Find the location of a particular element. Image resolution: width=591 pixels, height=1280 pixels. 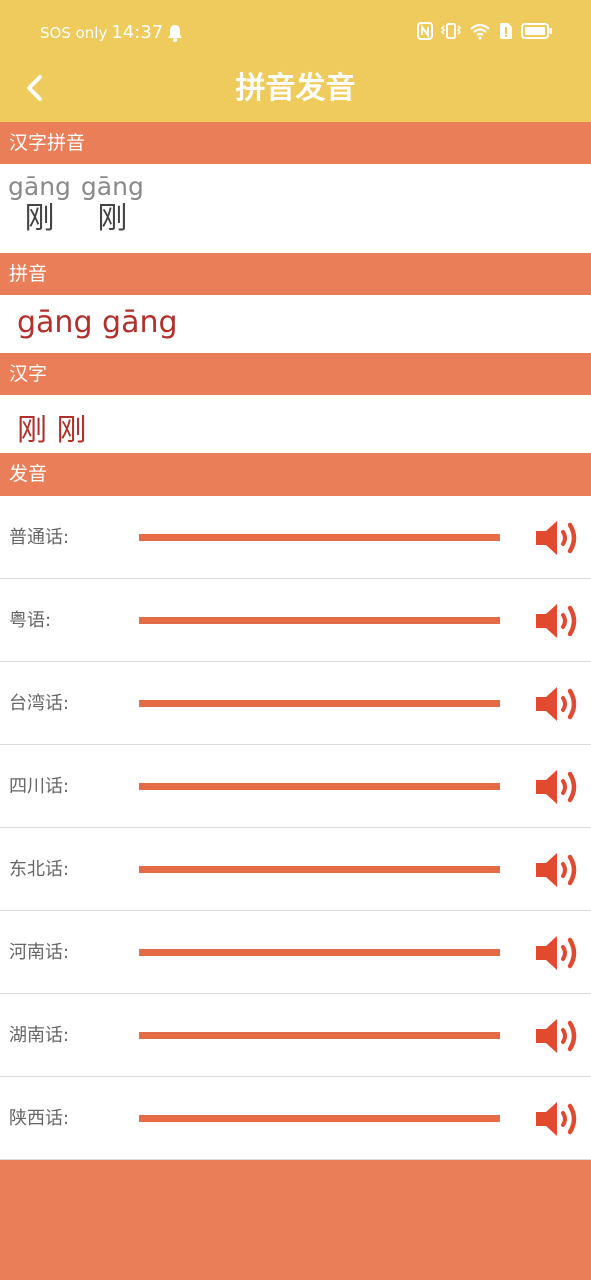

dialect-row: 粤语: is located at coordinates (295, 620).